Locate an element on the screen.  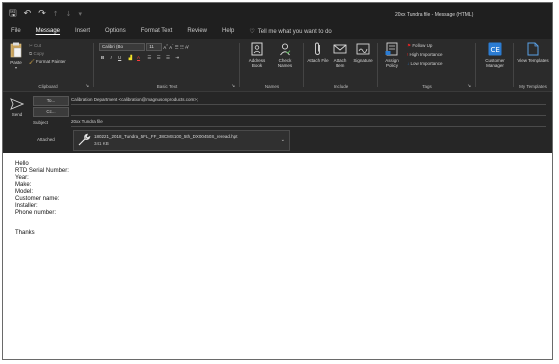
highlight-icon: ▟ is located at coordinates (130, 57).